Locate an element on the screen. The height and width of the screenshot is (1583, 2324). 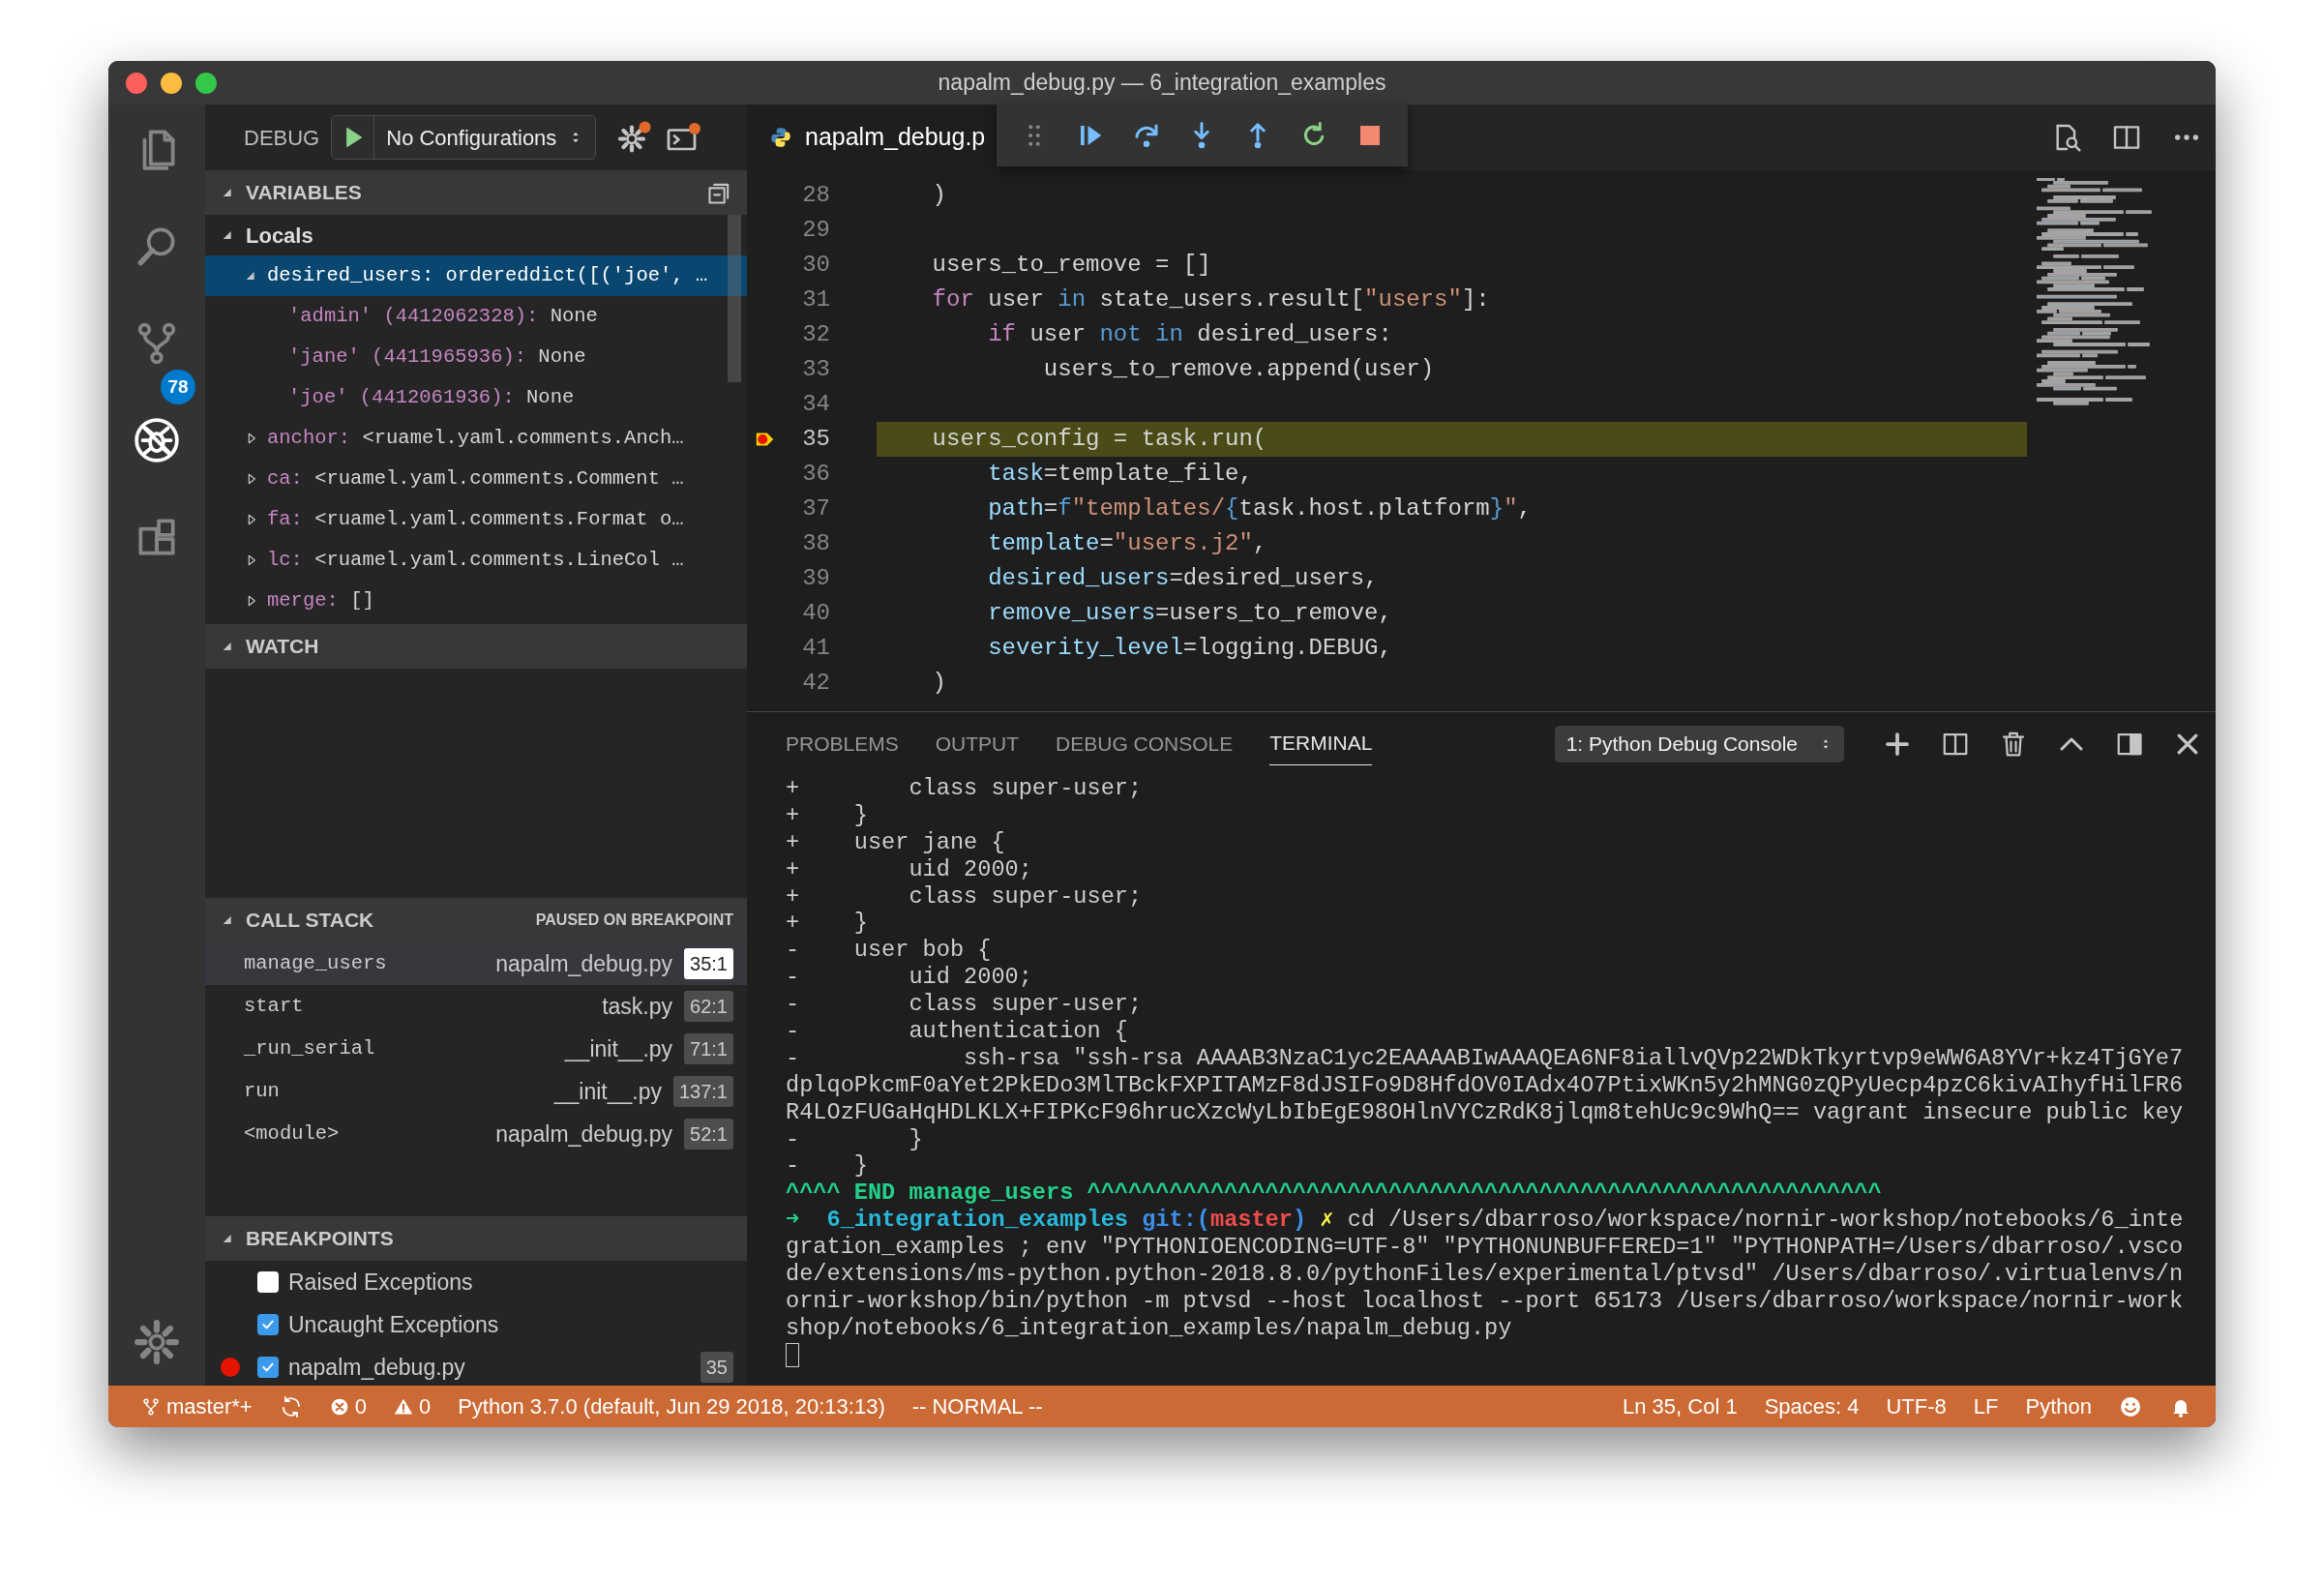
gear-icon is located at coordinates (635, 137).